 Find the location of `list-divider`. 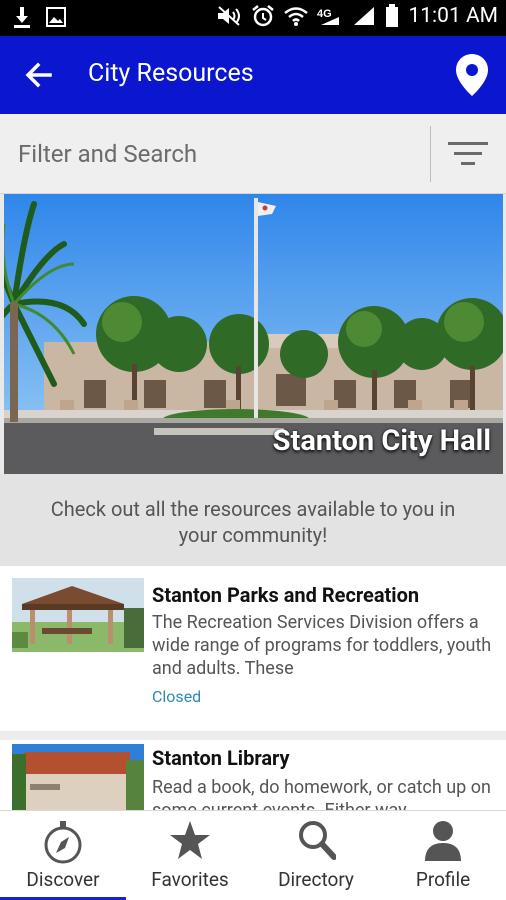

list-divider is located at coordinates (253, 735).